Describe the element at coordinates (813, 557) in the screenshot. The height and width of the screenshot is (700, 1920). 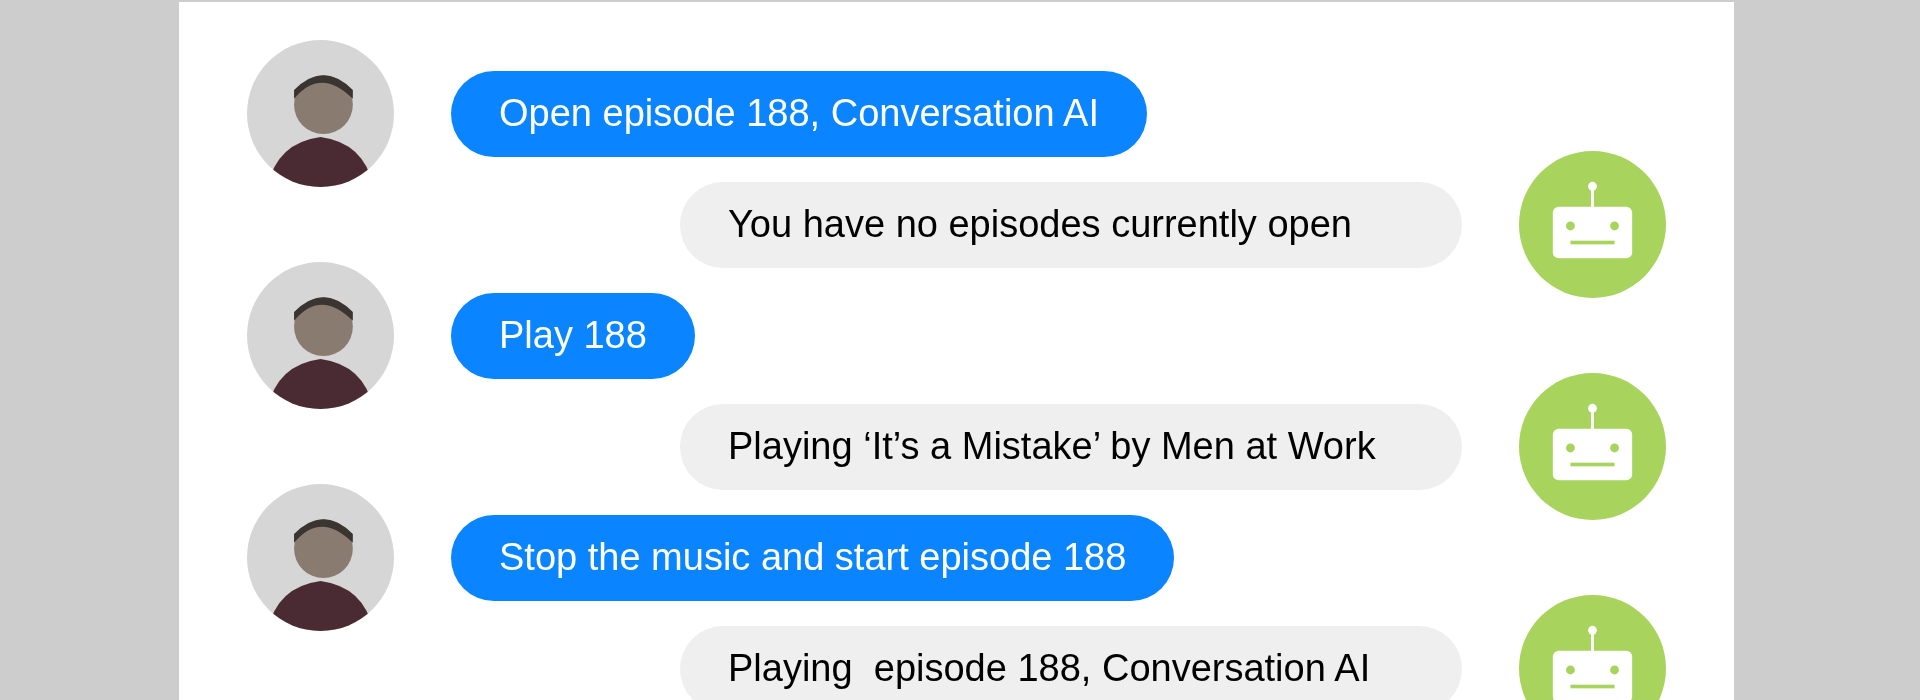
I see `user-message: Stop the music and start episode 188` at that location.